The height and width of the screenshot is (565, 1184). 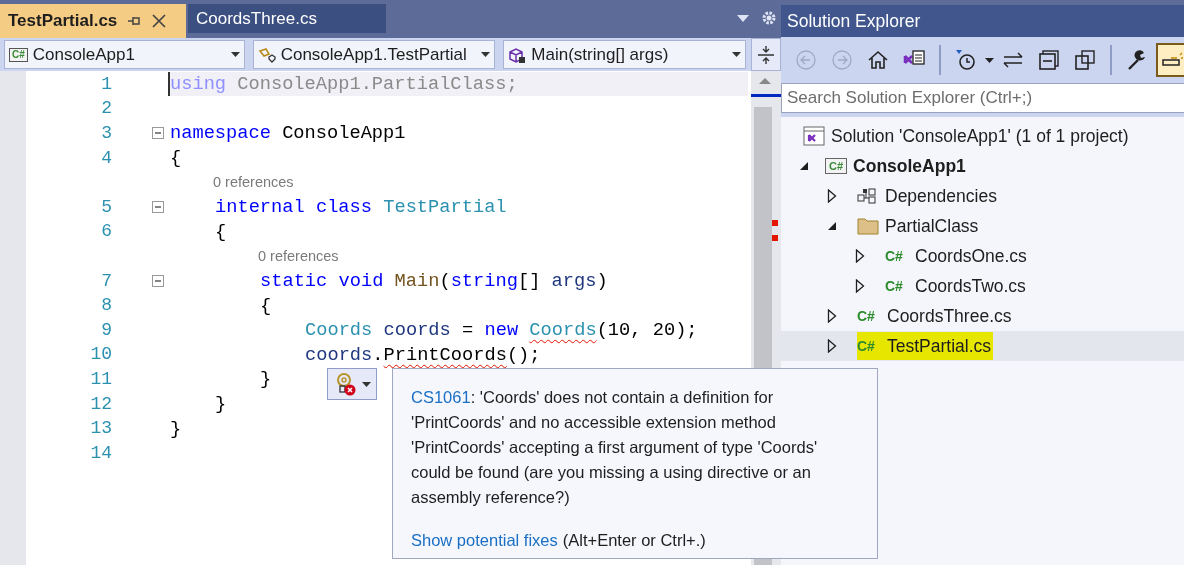 What do you see at coordinates (502, 330) in the screenshot?
I see `keyword: new` at bounding box center [502, 330].